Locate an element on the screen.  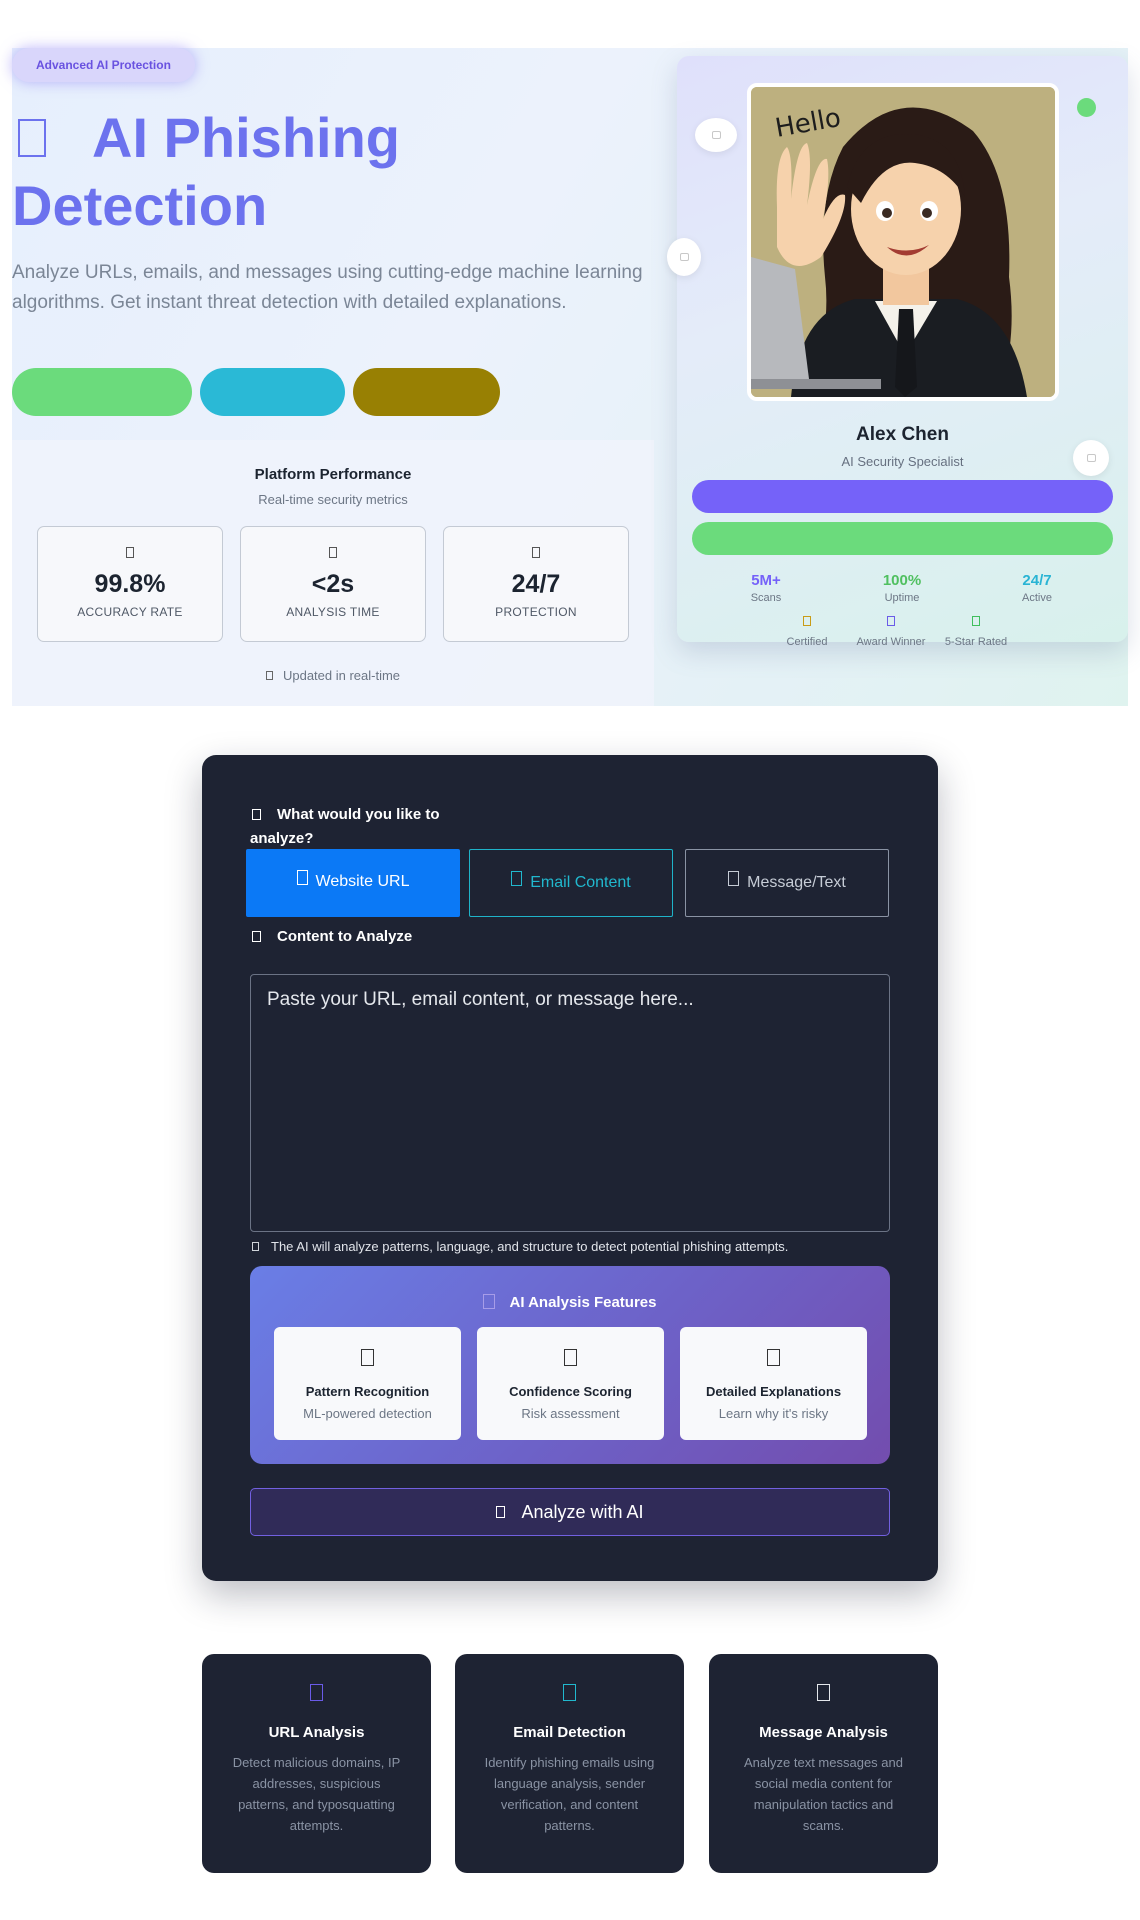
profile-stat-active: 24/7 Active is located at coordinates (1037, 588).